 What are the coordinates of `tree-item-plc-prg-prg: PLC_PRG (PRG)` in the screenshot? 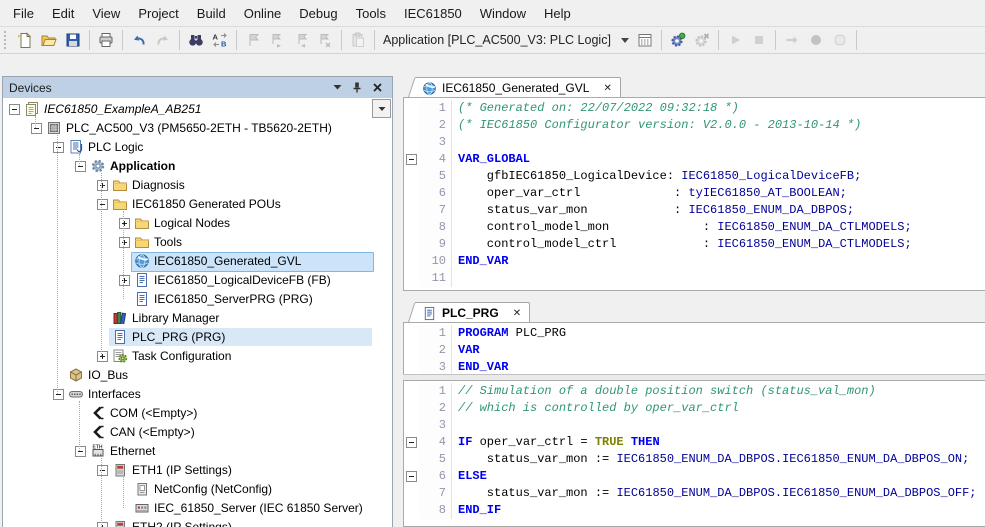 It's located at (197, 337).